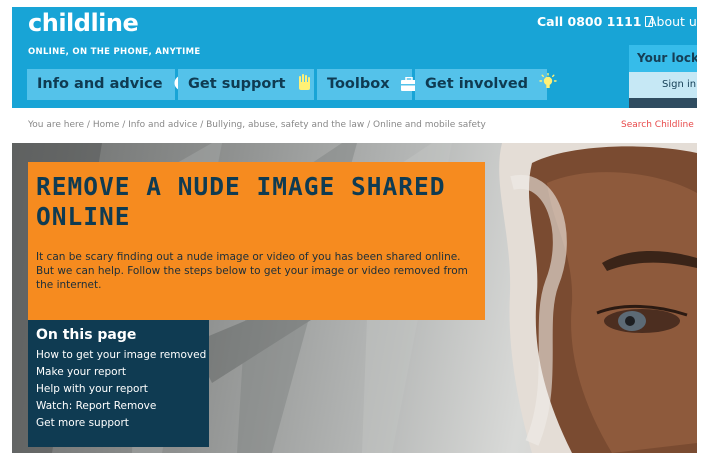  I want to click on tagline: ONLINE, ON THE PHONE, ANYTIME, so click(114, 52).